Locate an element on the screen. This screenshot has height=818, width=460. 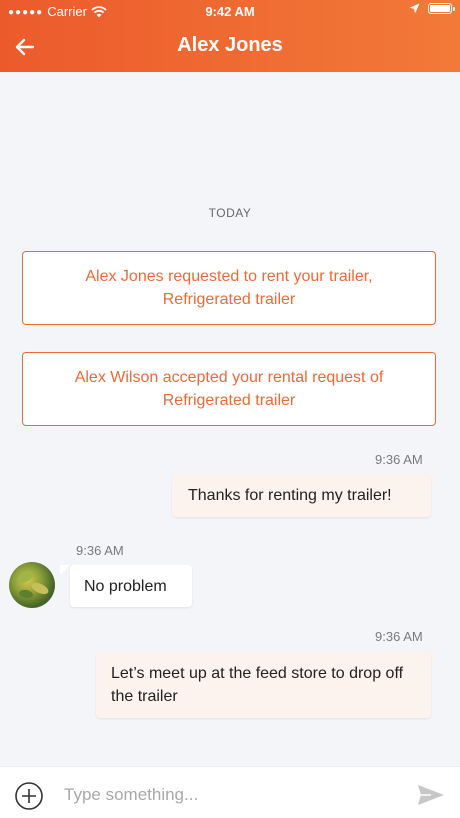
conversation-title: Alex Jones is located at coordinates (230, 45).